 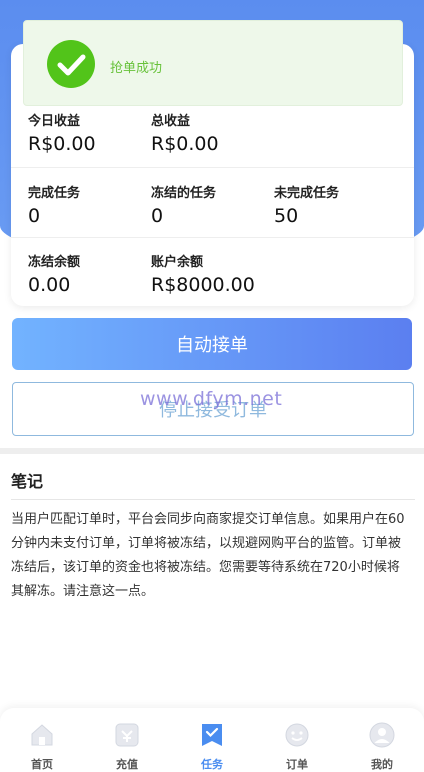 I want to click on tab-recharge: 充值, so click(x=127, y=740).